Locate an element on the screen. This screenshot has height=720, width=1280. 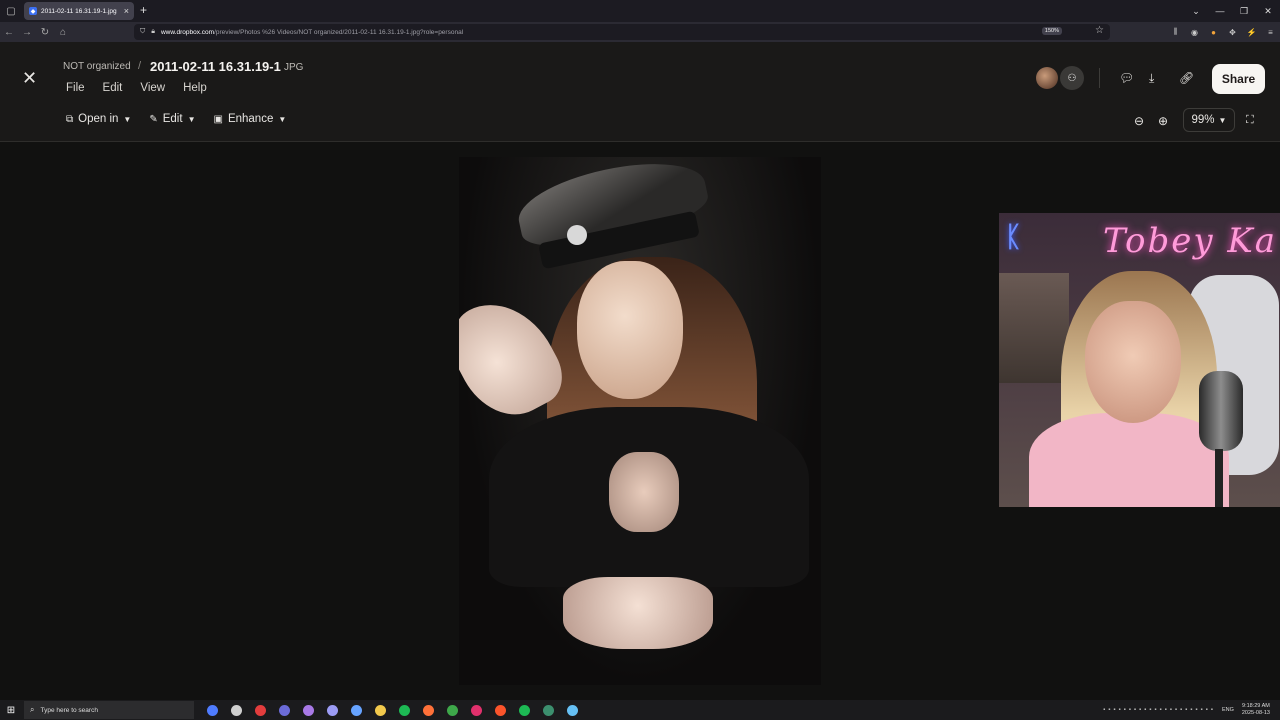
zoom-level-select: 99% ▼ is located at coordinates (1209, 120).